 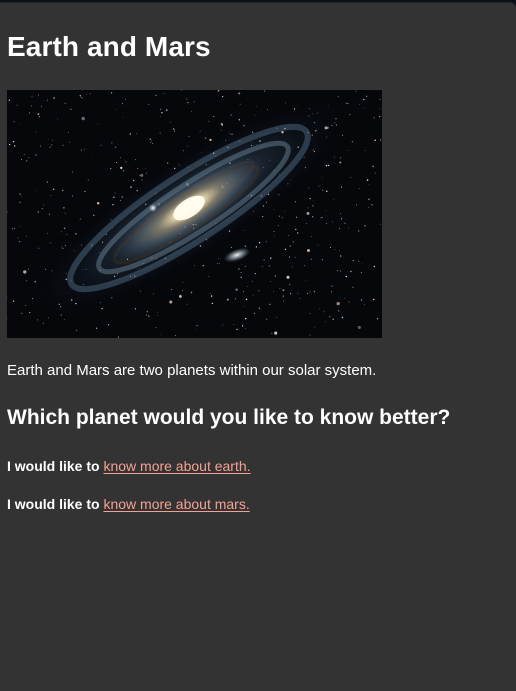 I want to click on earth-link: know more about earth., so click(x=176, y=466).